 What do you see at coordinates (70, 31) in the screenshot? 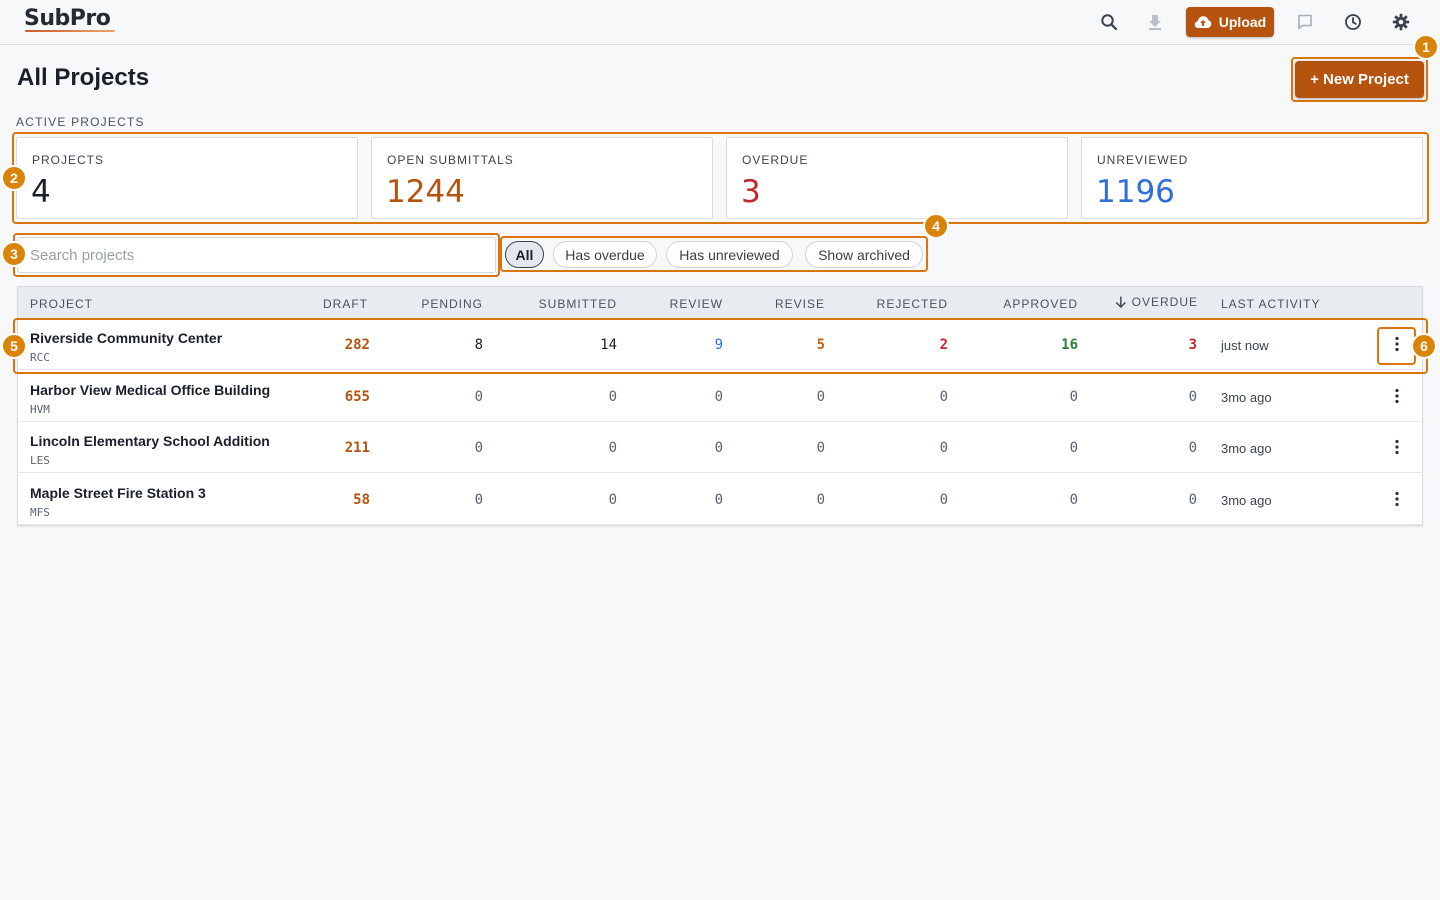
I see `logo-underline` at bounding box center [70, 31].